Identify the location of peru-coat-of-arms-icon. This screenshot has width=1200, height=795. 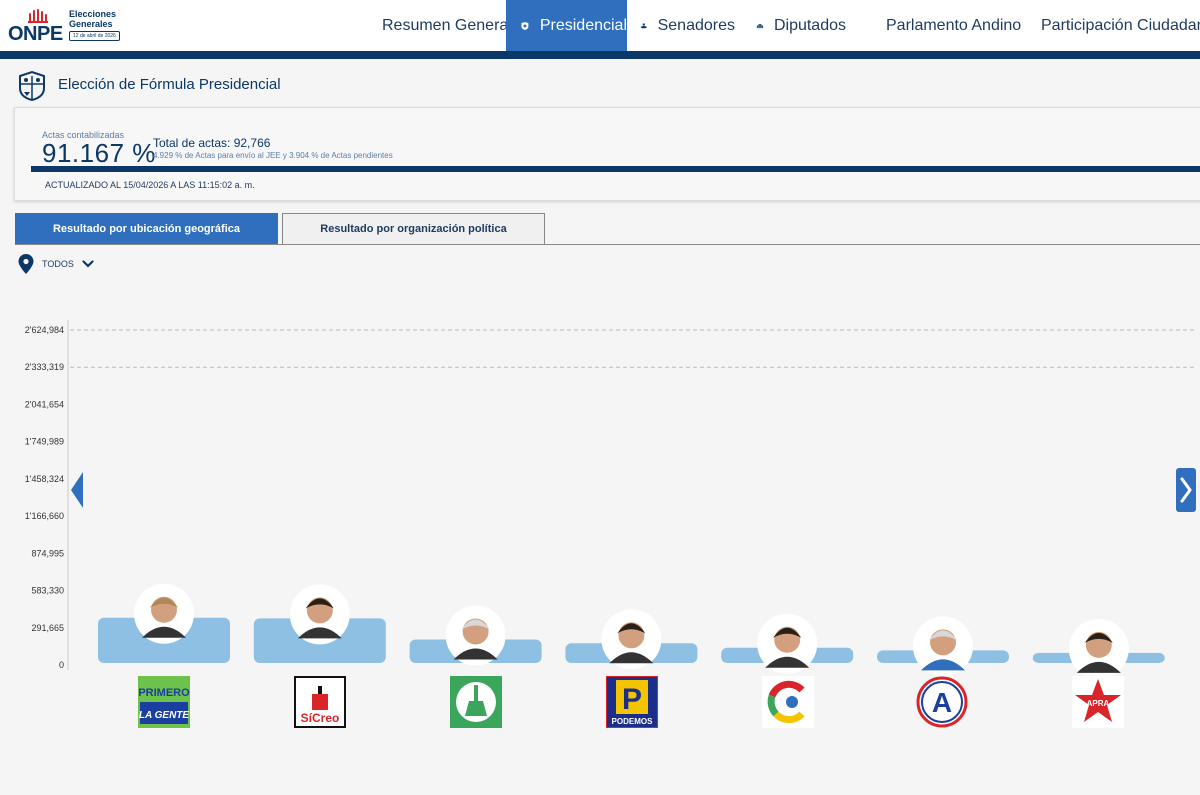
(32, 86).